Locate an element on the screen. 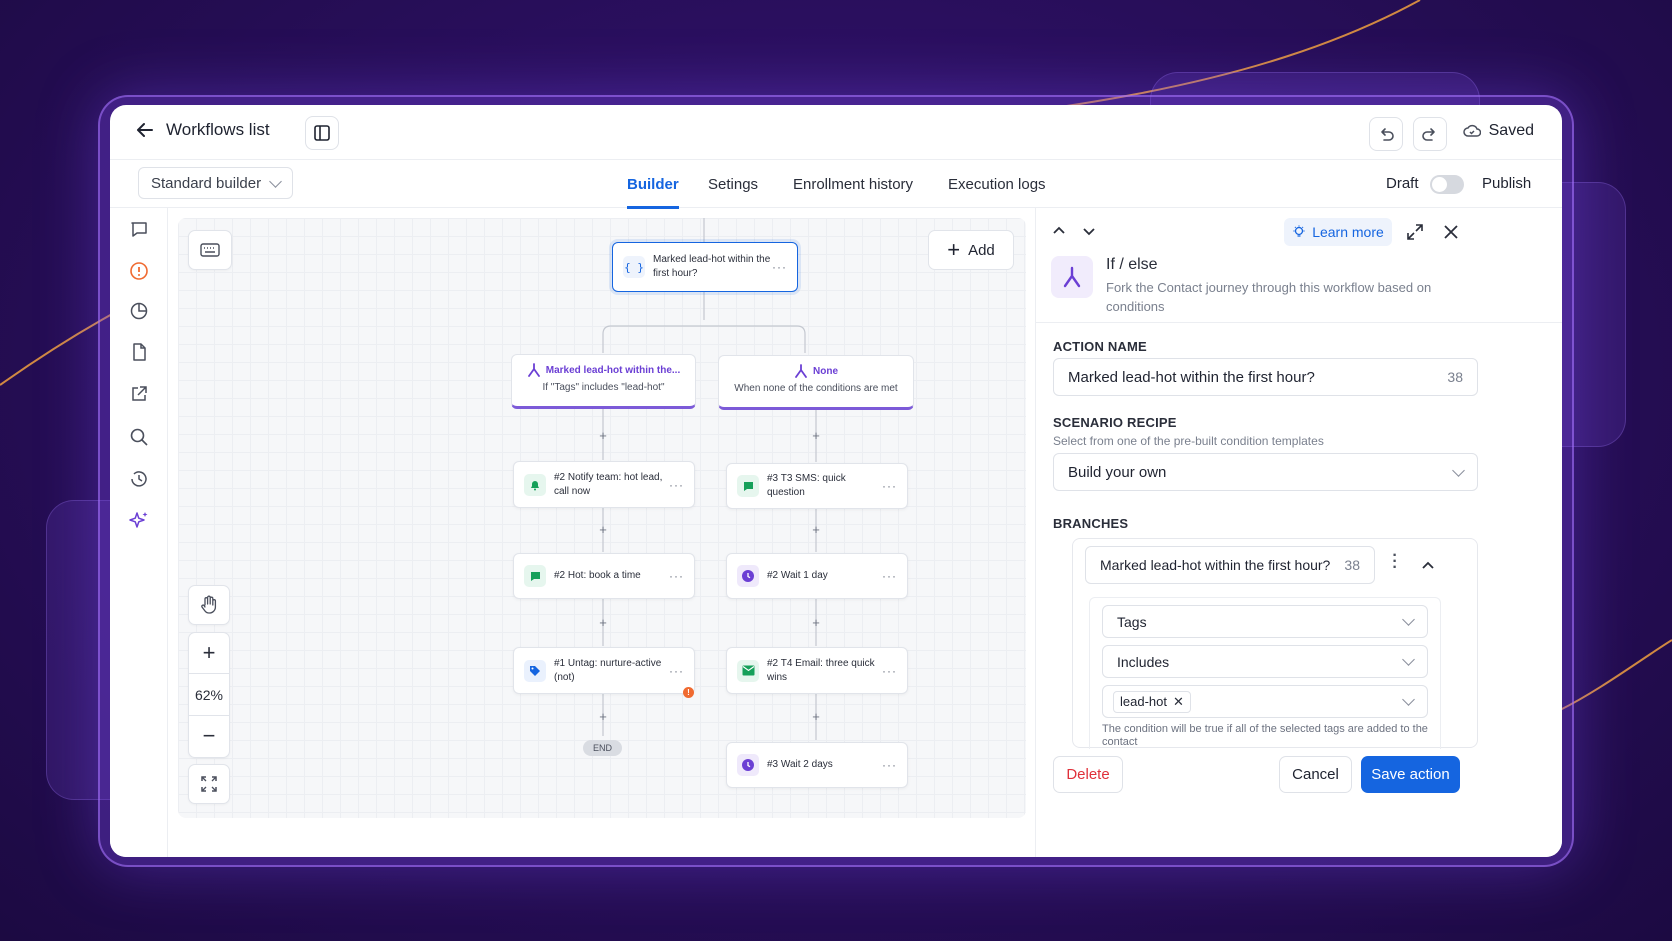  branch-node-none: None When none of the conditions are met is located at coordinates (816, 382).